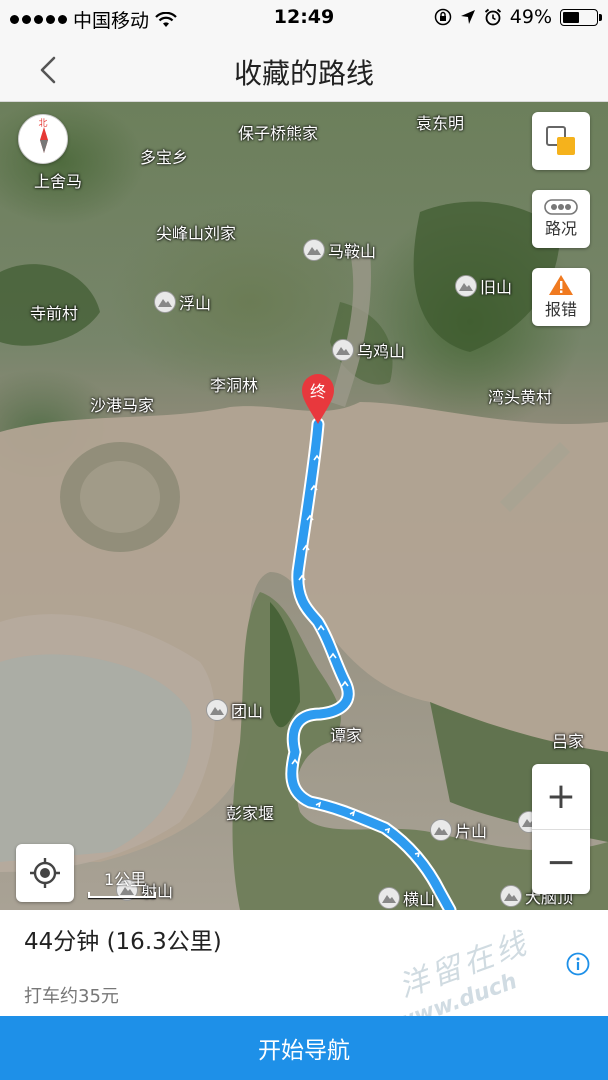  I want to click on traffic-button: 路况, so click(561, 219).